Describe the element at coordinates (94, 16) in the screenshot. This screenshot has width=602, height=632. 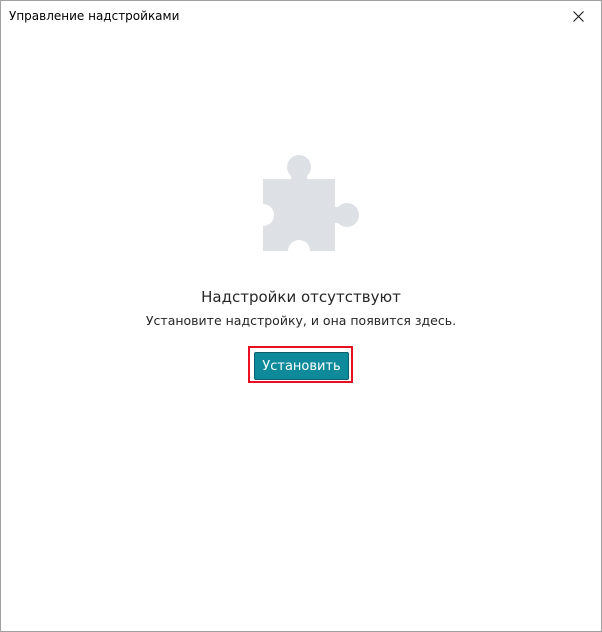
I see `dialog-title: Управление надстройками` at that location.